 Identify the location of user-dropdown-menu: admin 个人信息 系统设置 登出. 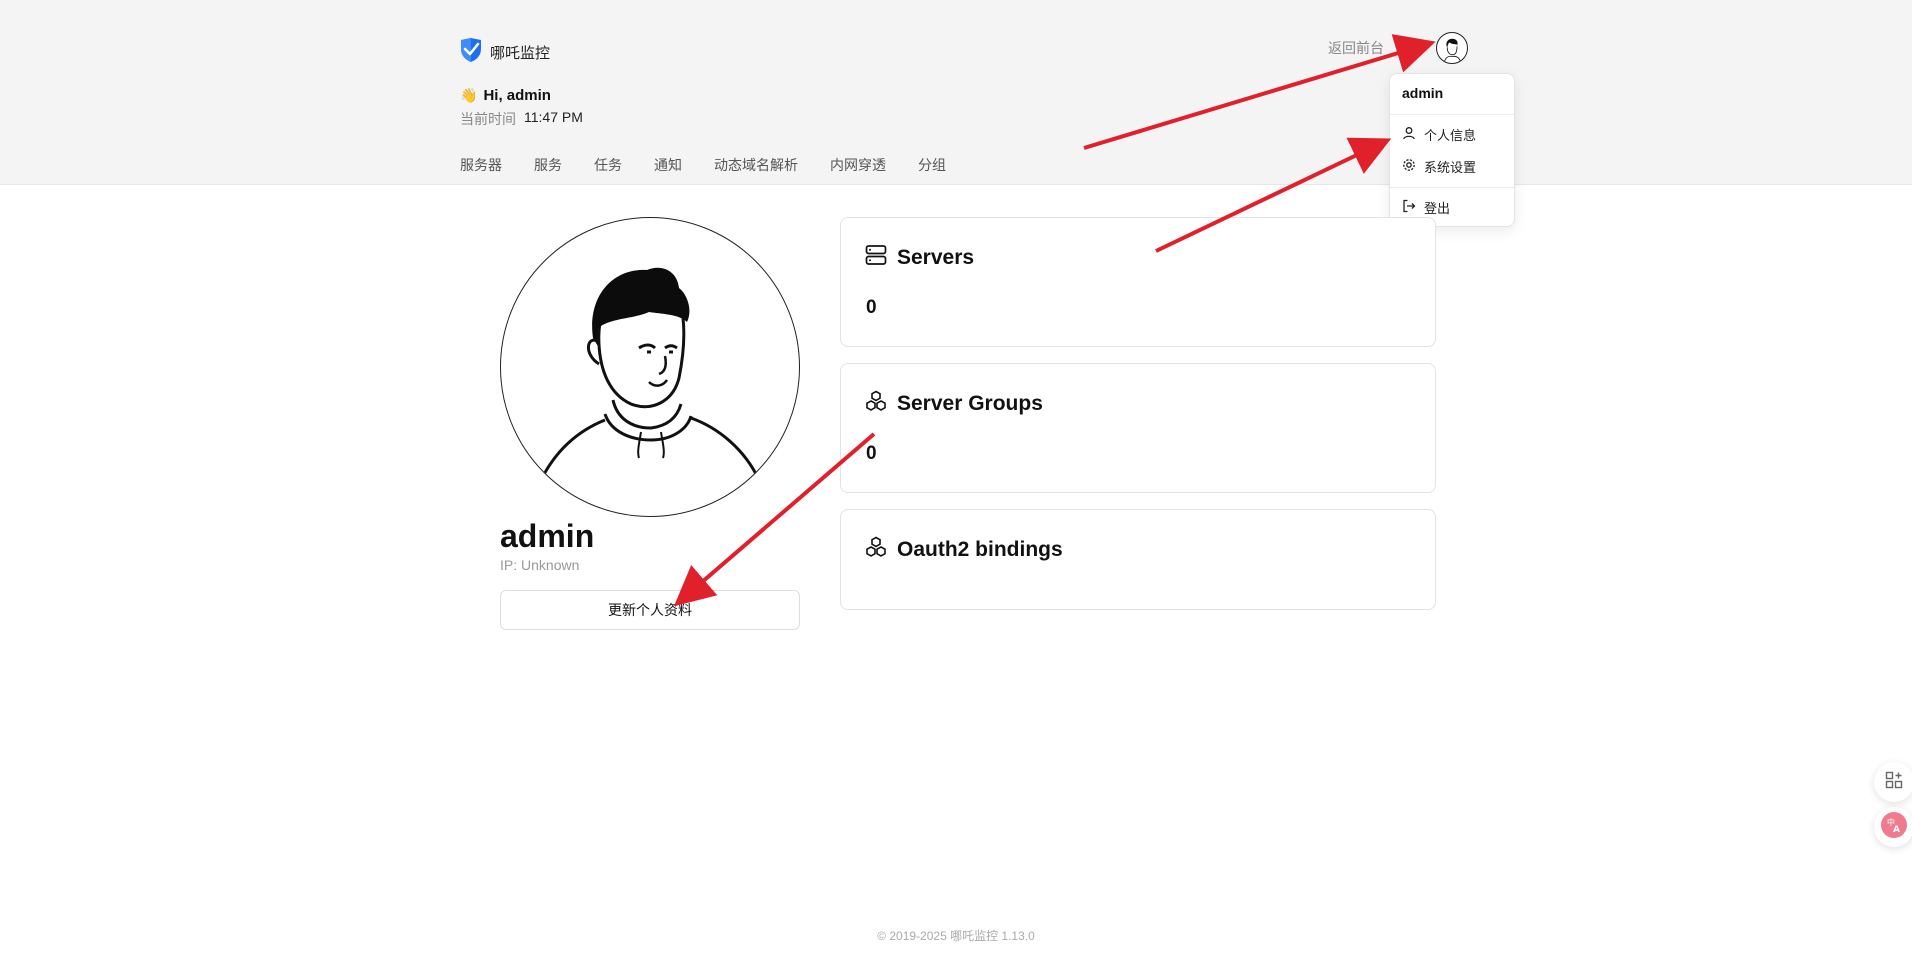
(1452, 150).